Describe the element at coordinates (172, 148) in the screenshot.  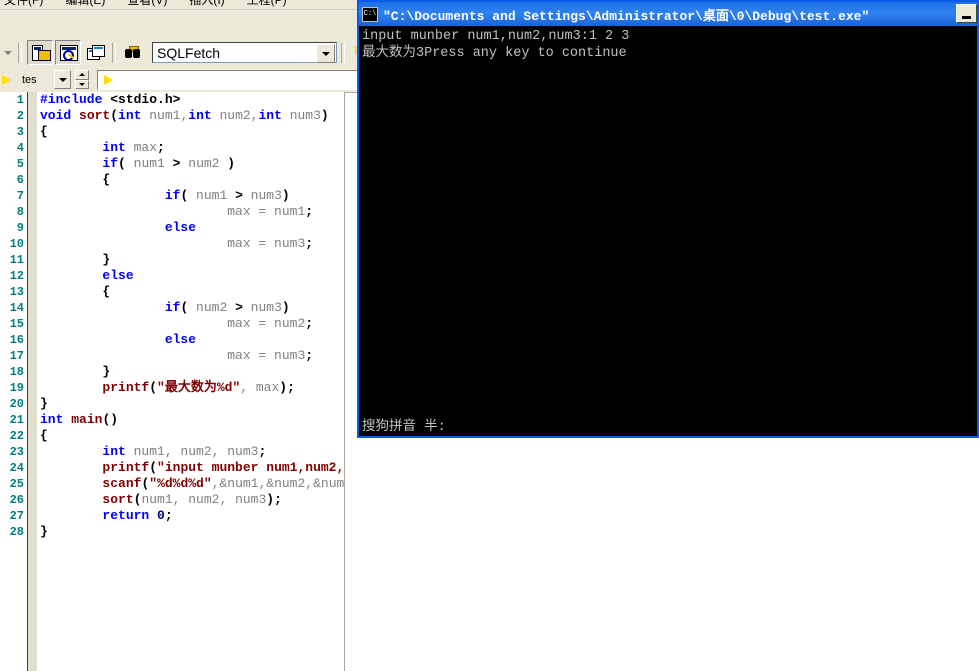
I see `code-line: 4 int max;` at that location.